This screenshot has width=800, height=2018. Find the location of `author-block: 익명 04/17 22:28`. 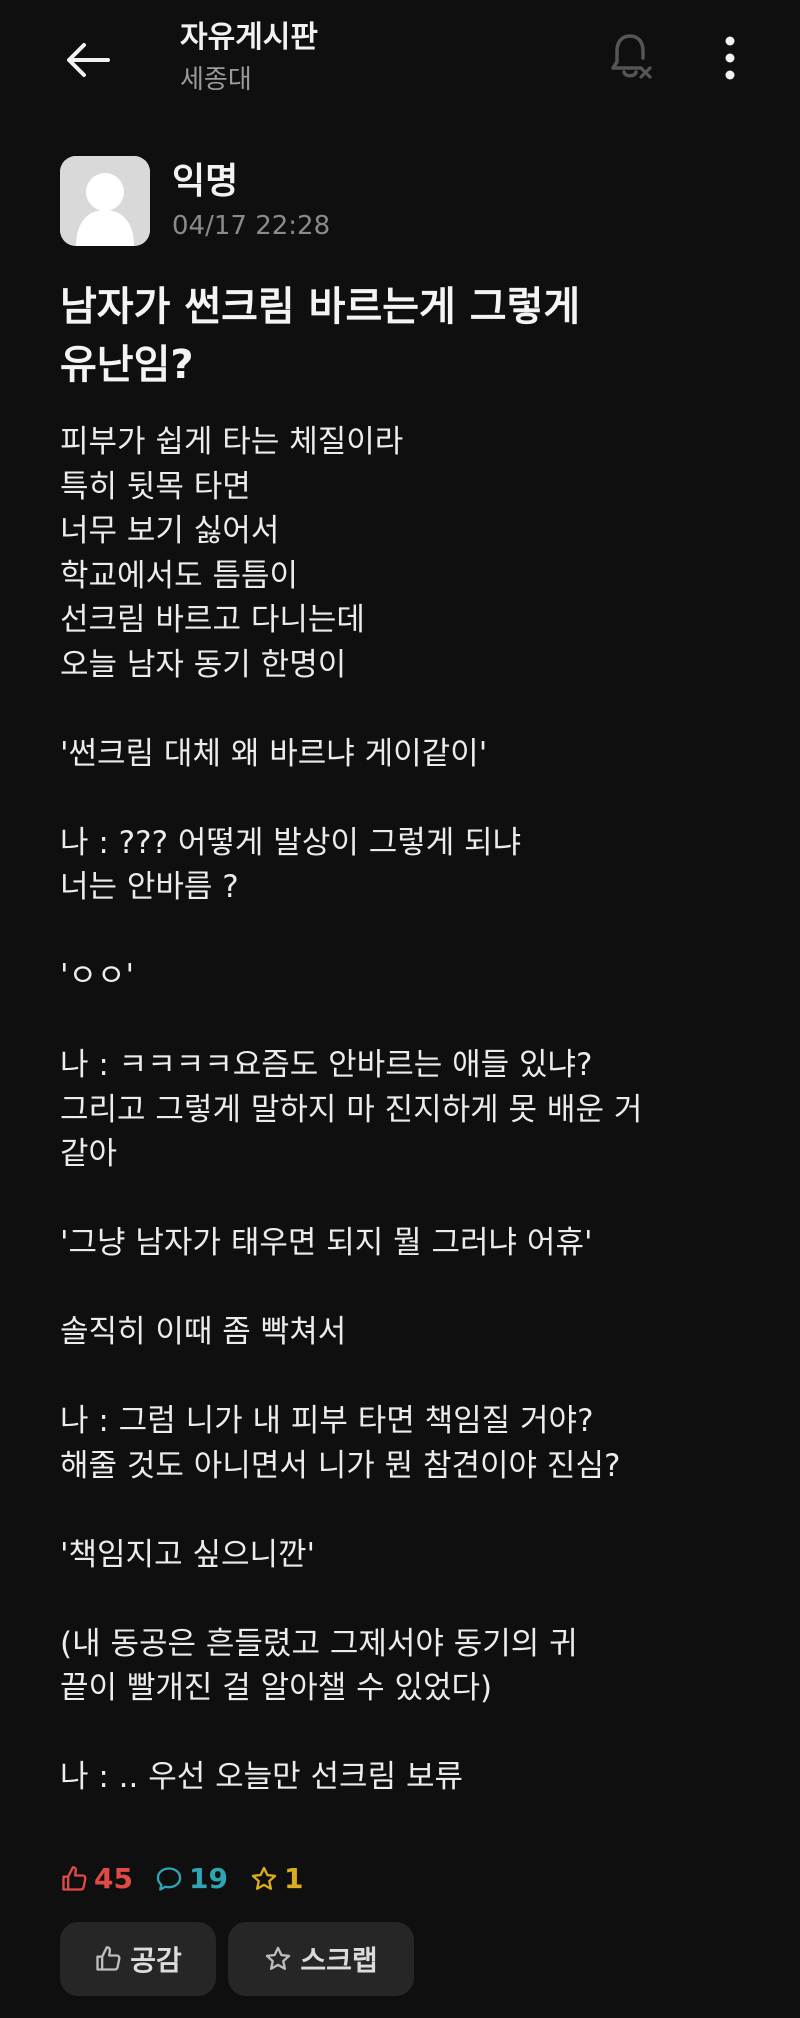

author-block: 익명 04/17 22:28 is located at coordinates (195, 201).